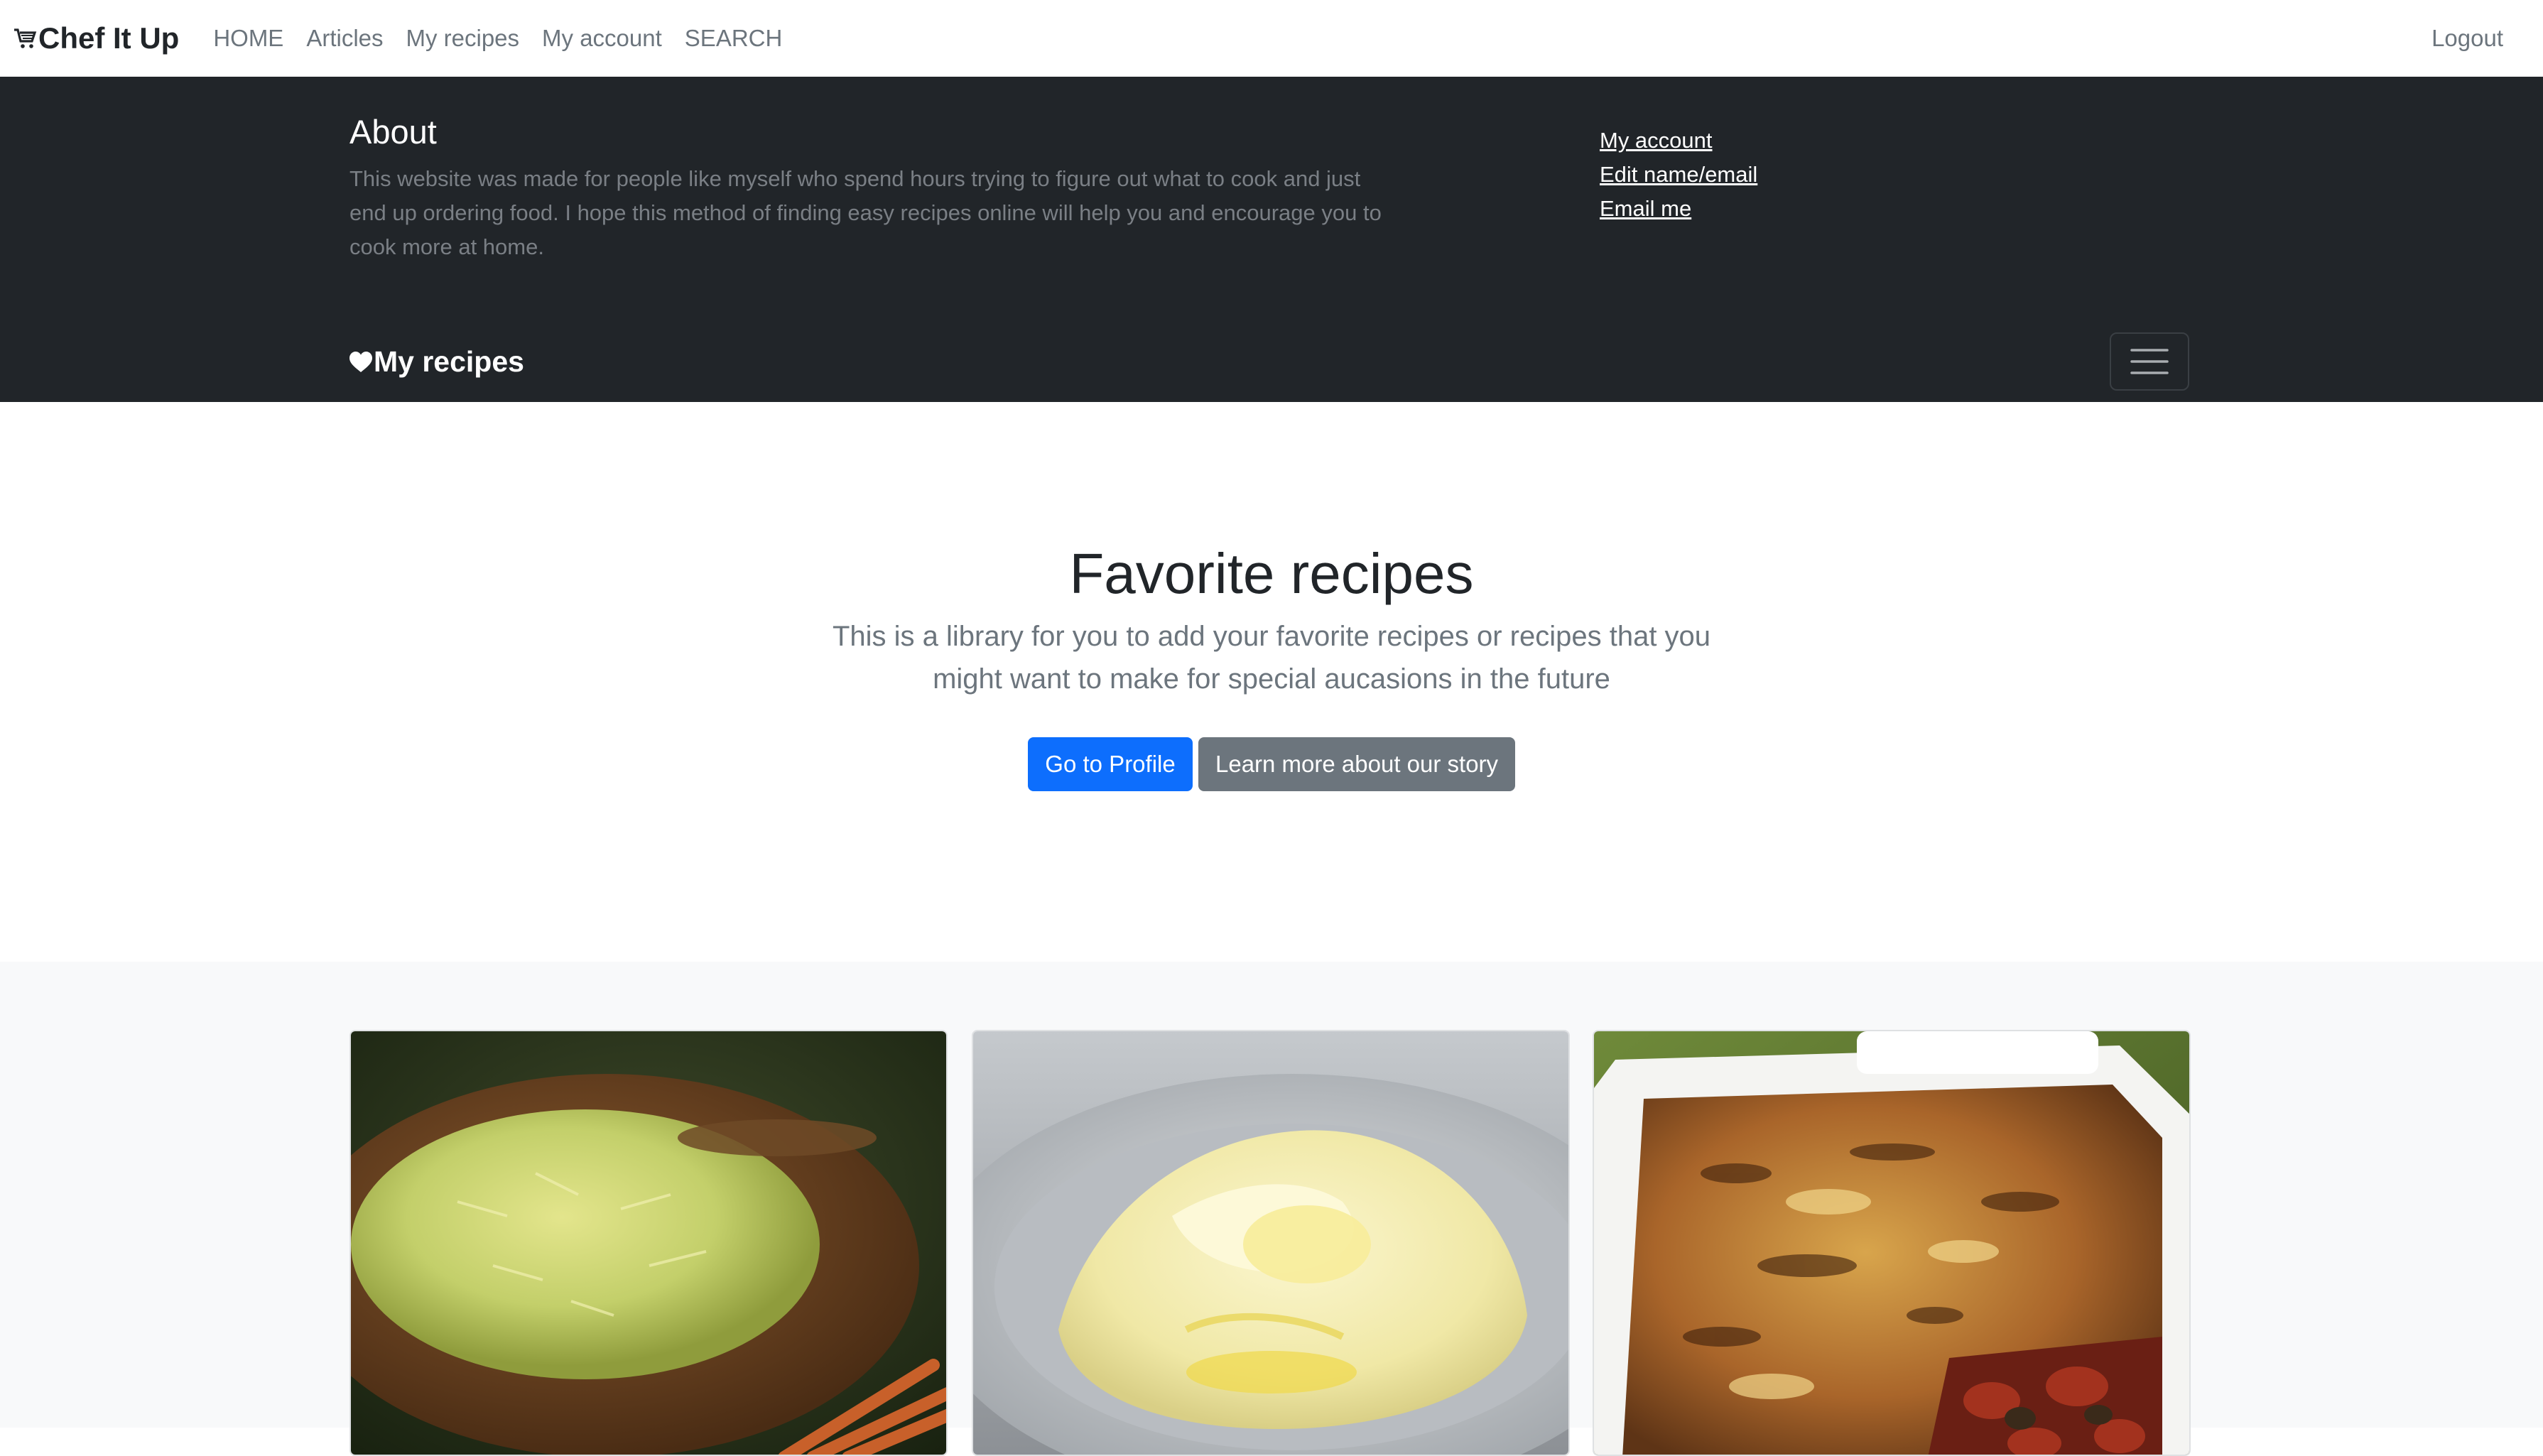 The image size is (2543, 1456). What do you see at coordinates (1356, 764) in the screenshot?
I see `learn-more-button: Learn more about our story` at bounding box center [1356, 764].